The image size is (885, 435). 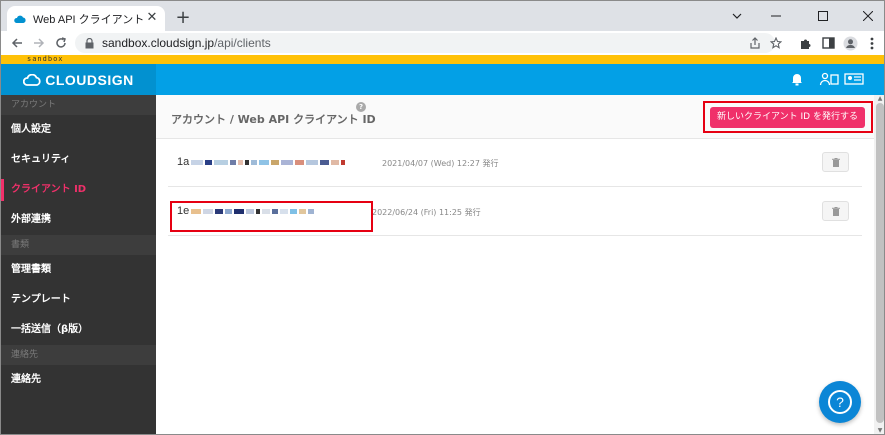 What do you see at coordinates (737, 16) in the screenshot?
I see `tab-search-chevron-icon` at bounding box center [737, 16].